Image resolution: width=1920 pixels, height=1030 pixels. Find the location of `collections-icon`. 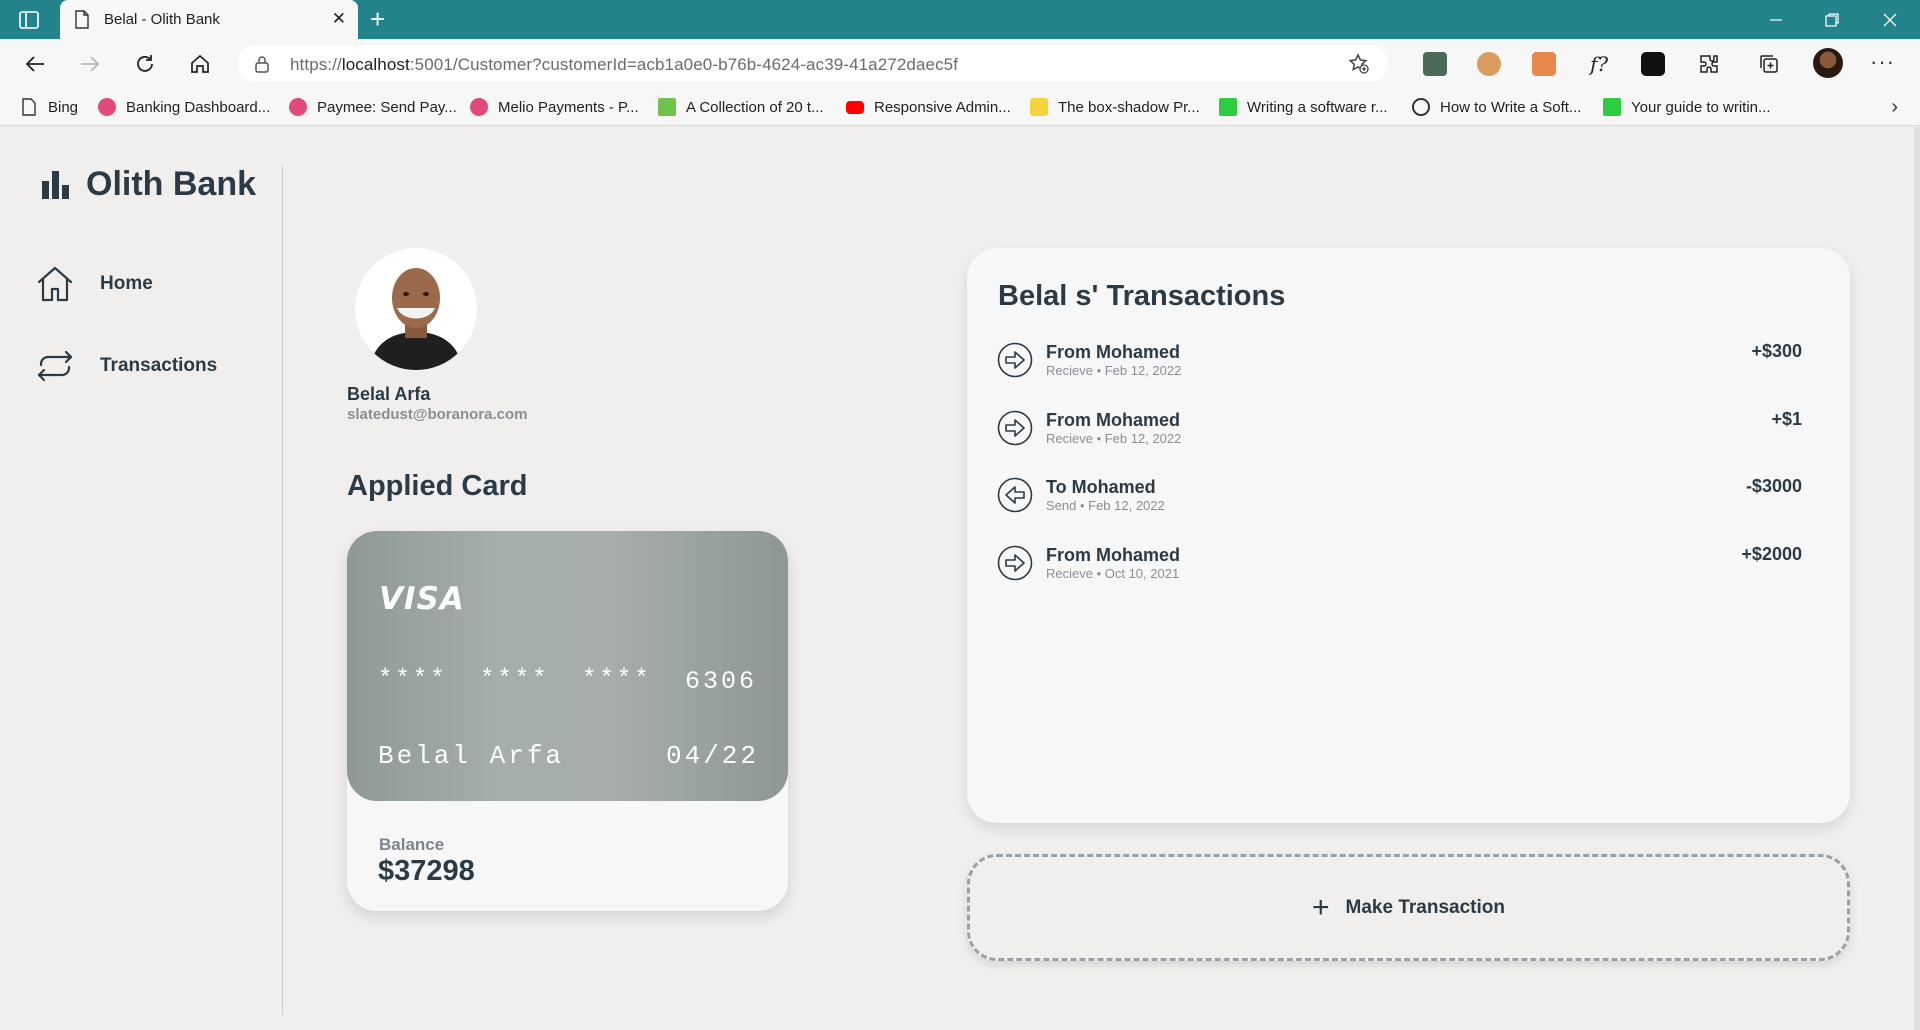

collections-icon is located at coordinates (1769, 64).